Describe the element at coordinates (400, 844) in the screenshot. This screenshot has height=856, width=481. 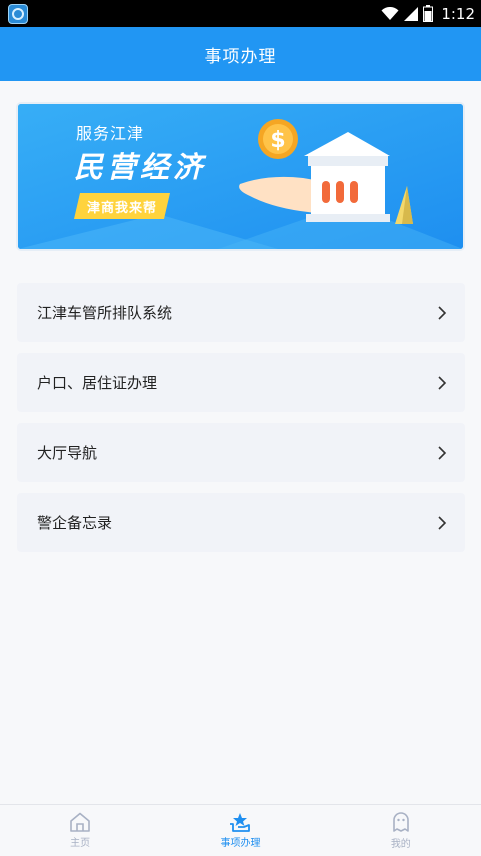
I see `tab-label: 我的` at that location.